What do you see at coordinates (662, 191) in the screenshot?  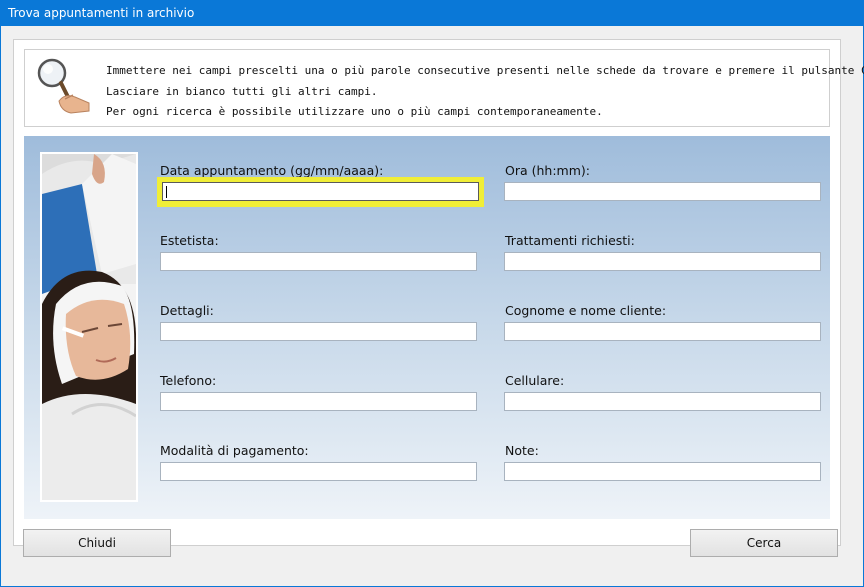 I see `ora-field` at bounding box center [662, 191].